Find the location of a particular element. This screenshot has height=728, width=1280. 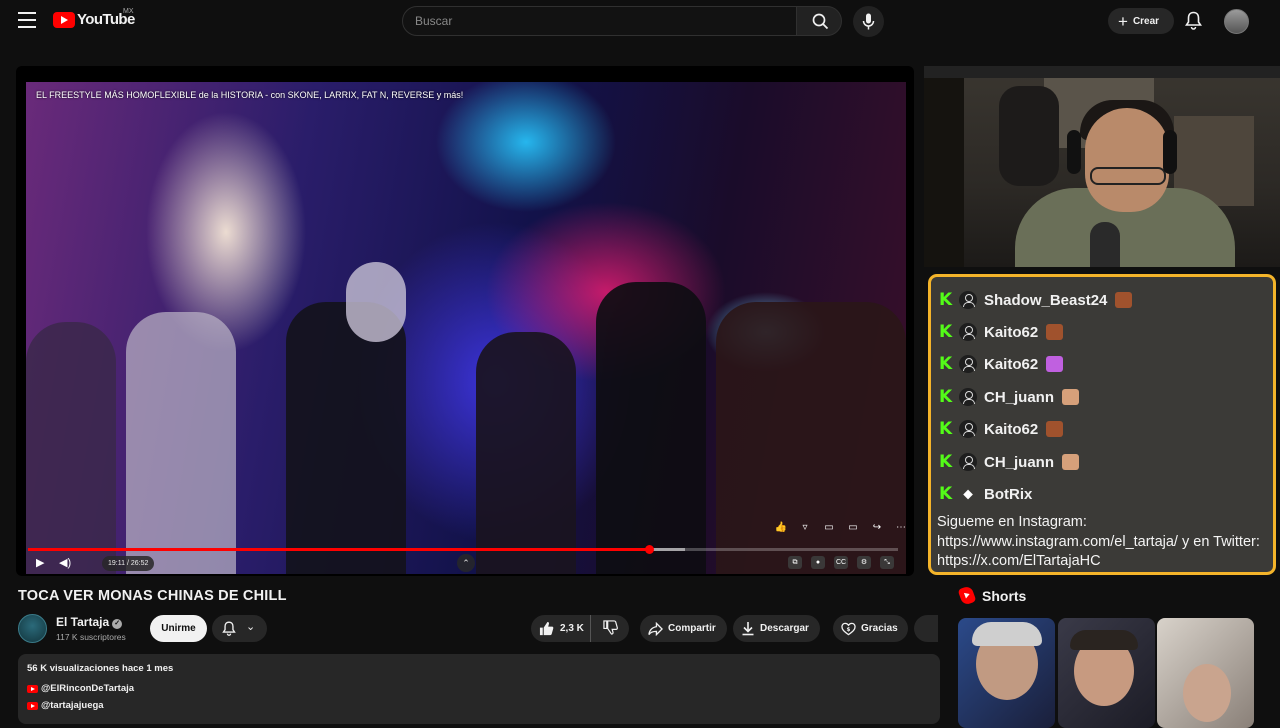

link-text: @ElRinconDeTartaja is located at coordinates (87, 688).